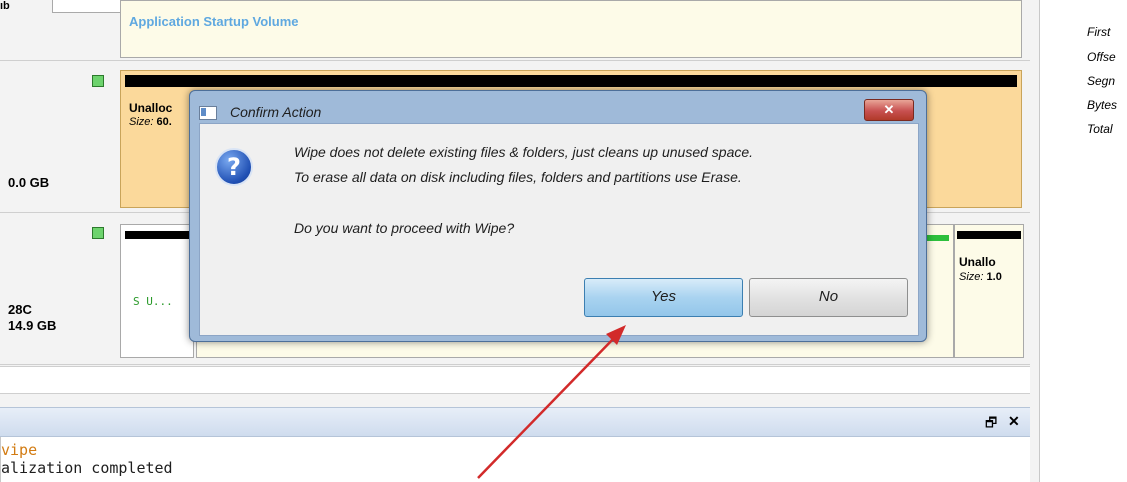 This screenshot has width=1127, height=482. I want to click on partition-size: Size: 1.0, so click(980, 277).